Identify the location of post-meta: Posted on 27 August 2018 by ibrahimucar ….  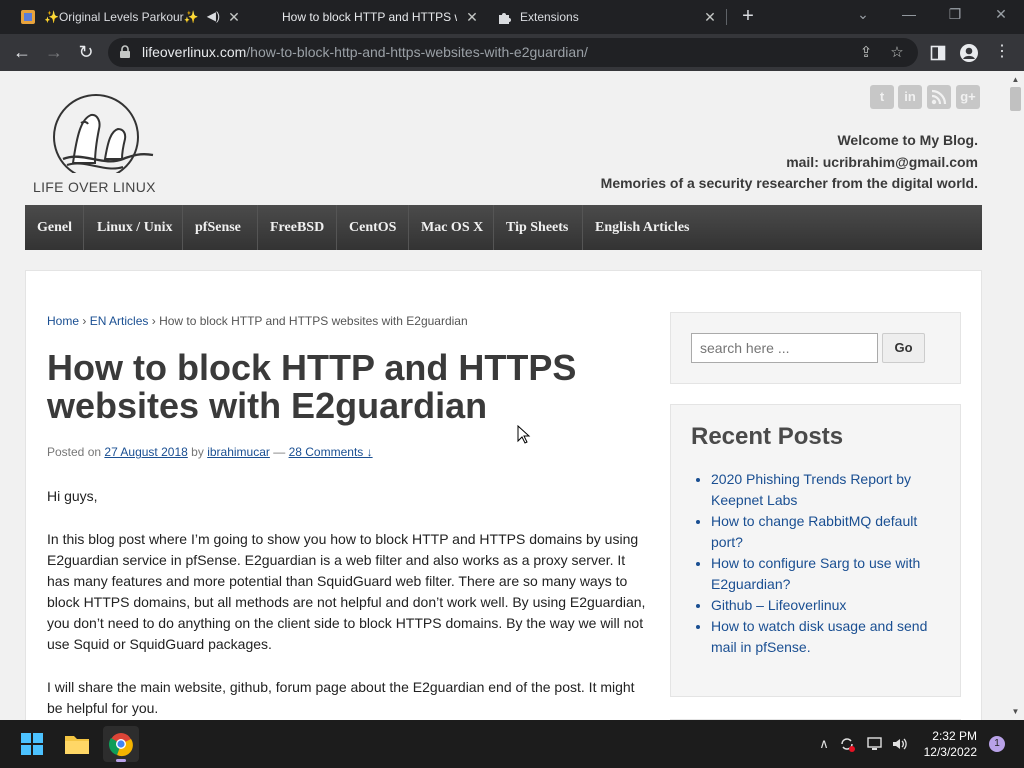
(210, 452).